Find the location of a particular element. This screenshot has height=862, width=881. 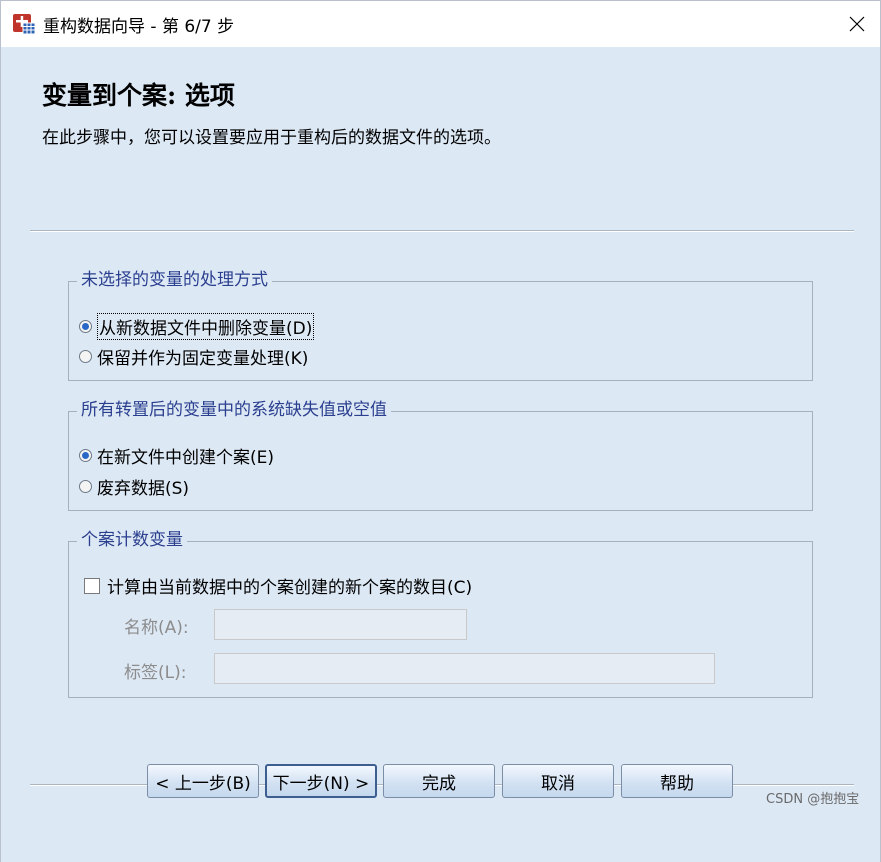

csdn-watermark: CSDN @抱抱宝 is located at coordinates (813, 799).